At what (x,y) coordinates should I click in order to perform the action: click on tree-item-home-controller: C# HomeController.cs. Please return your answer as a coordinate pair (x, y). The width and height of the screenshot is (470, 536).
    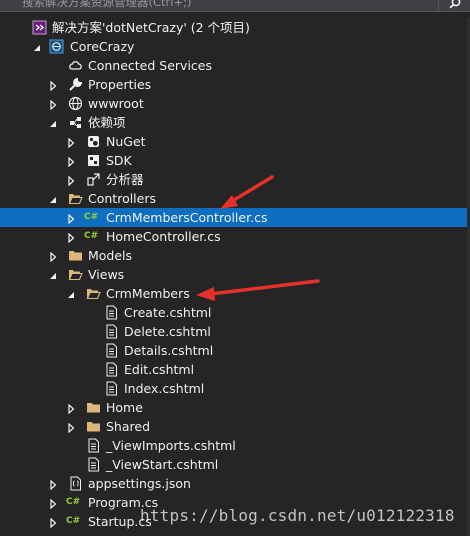
    Looking at the image, I should click on (235, 236).